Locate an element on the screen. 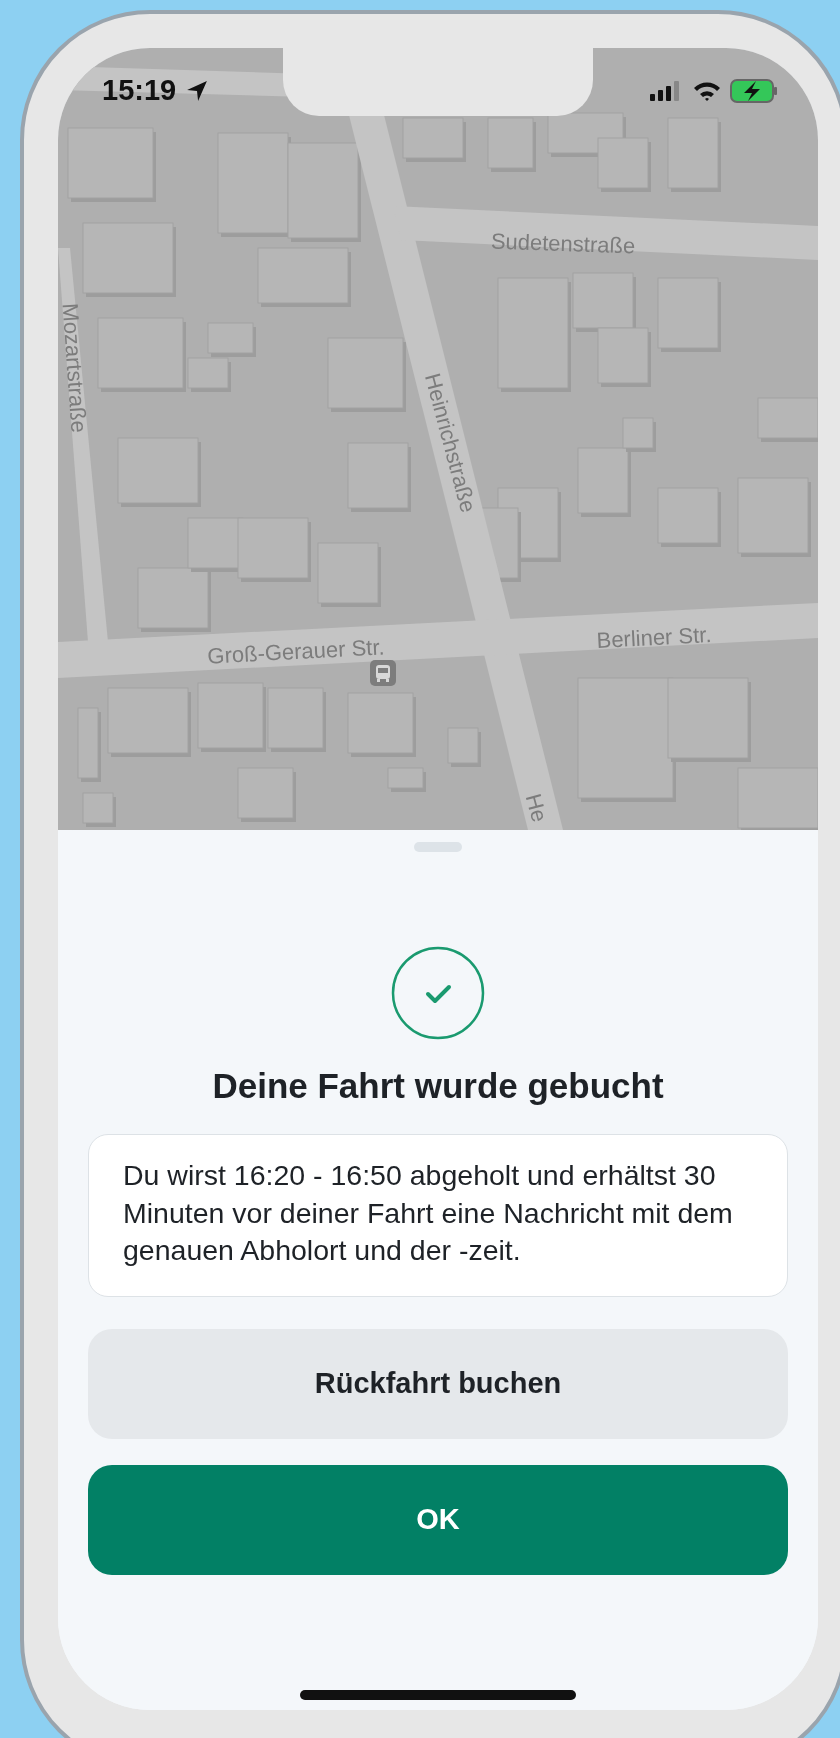 The height and width of the screenshot is (1738, 840). street-label: Berliner Str. is located at coordinates (654, 638).